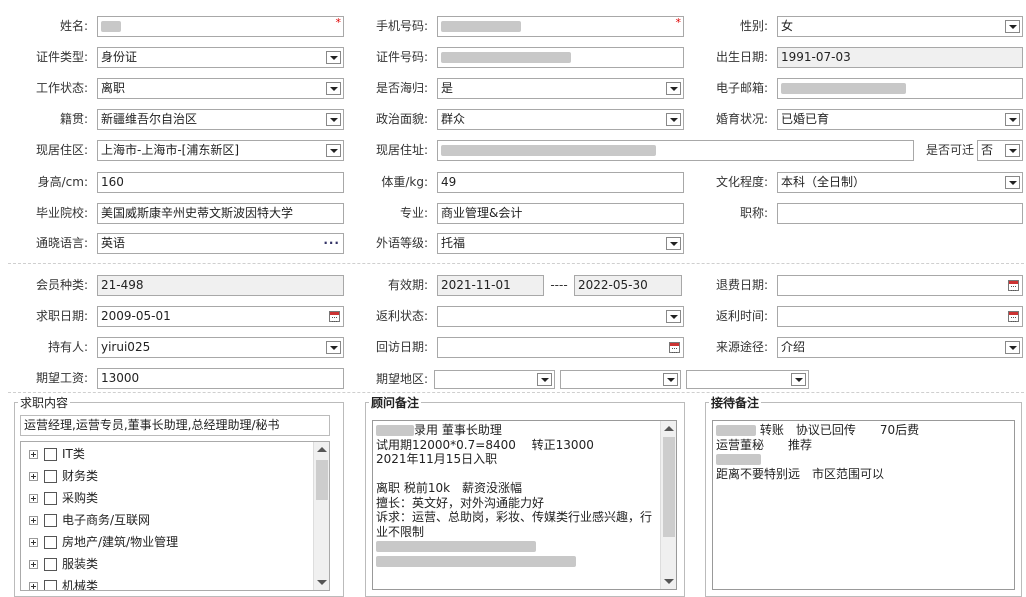  What do you see at coordinates (220, 213) in the screenshot?
I see `school-field: 美国威斯康辛州史蒂文斯波因特大学` at bounding box center [220, 213].